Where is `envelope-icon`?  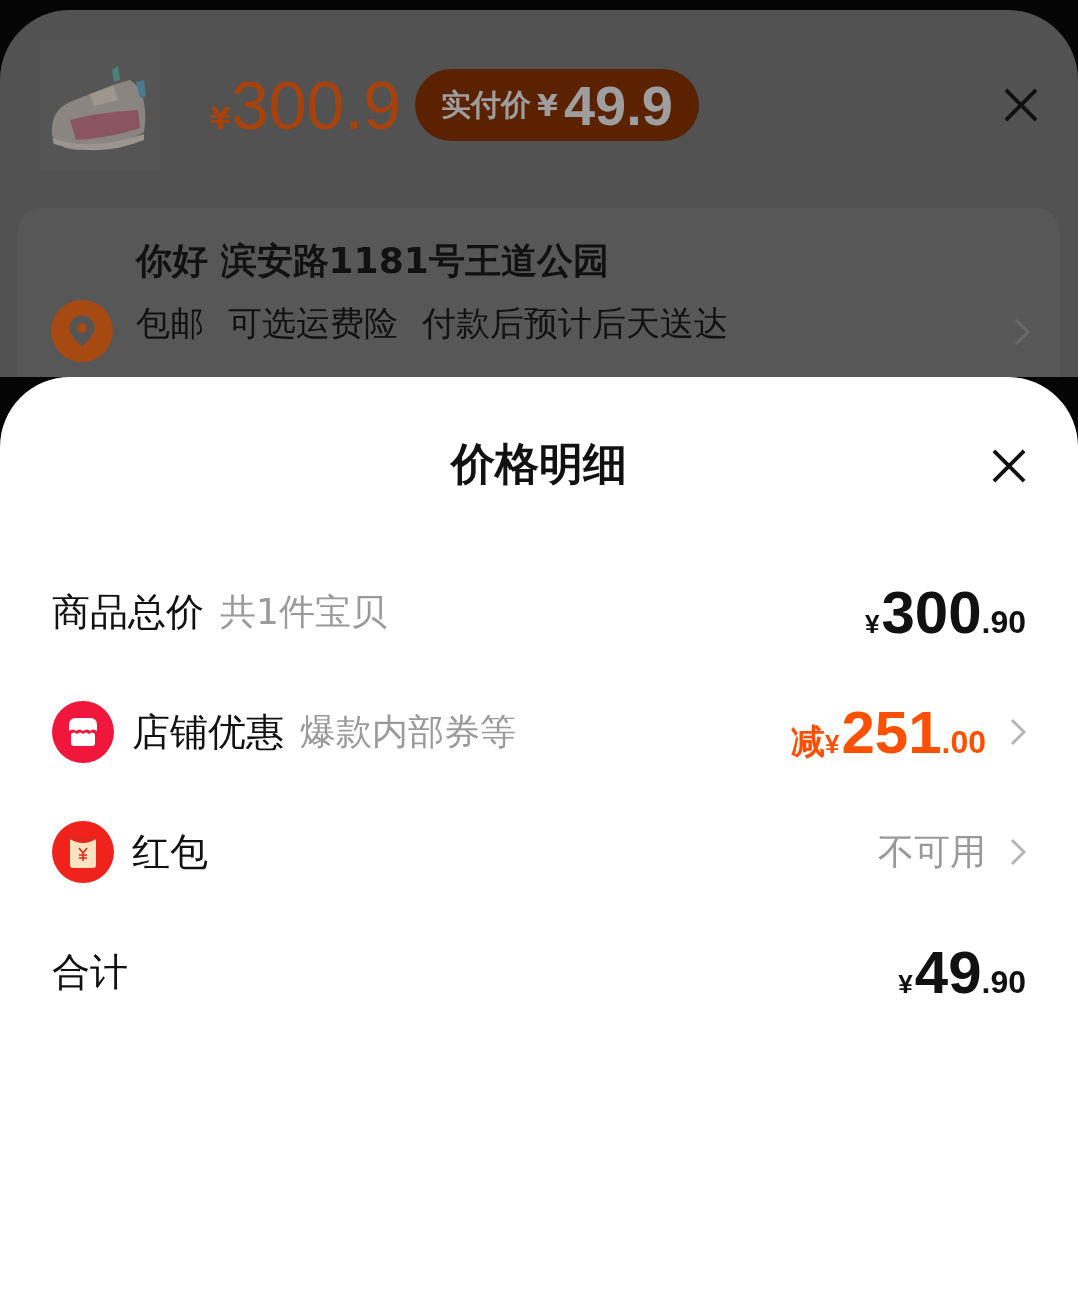
envelope-icon is located at coordinates (83, 852).